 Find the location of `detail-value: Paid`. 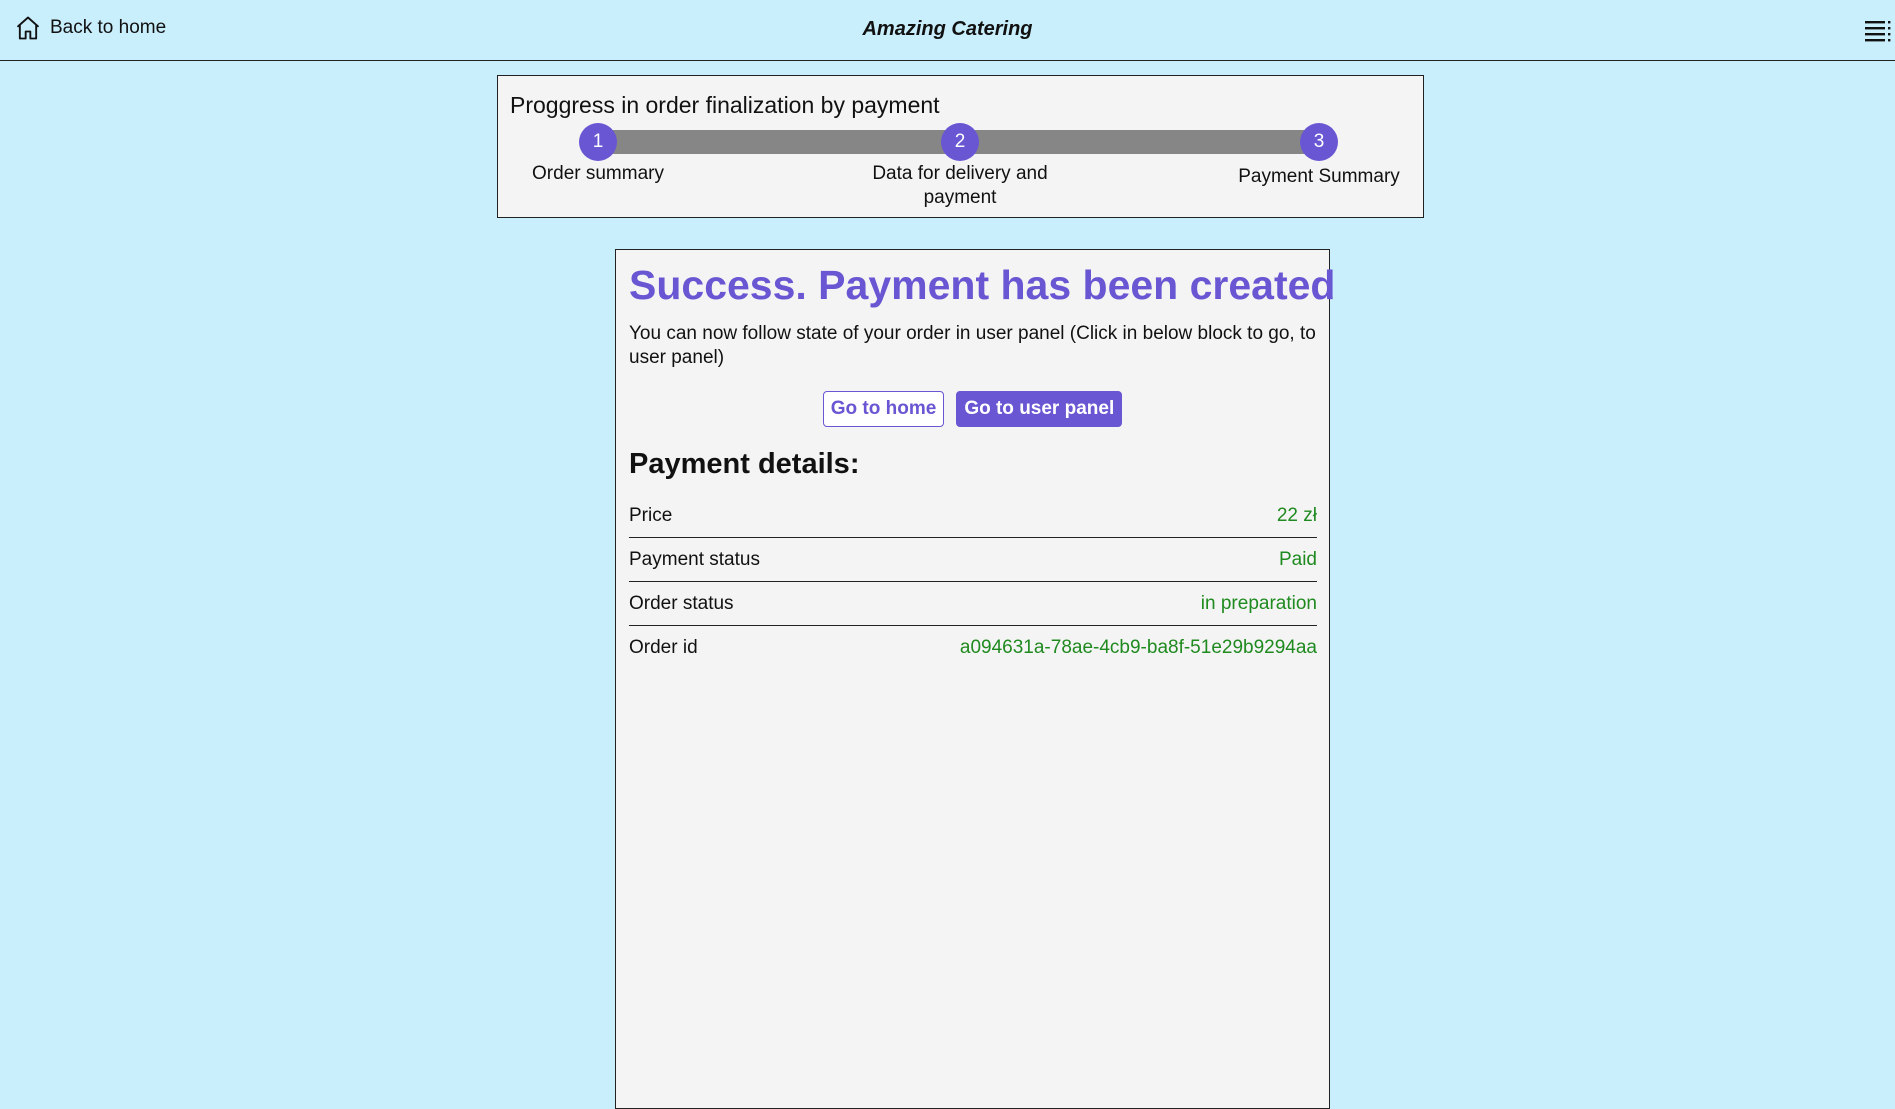

detail-value: Paid is located at coordinates (1297, 559).